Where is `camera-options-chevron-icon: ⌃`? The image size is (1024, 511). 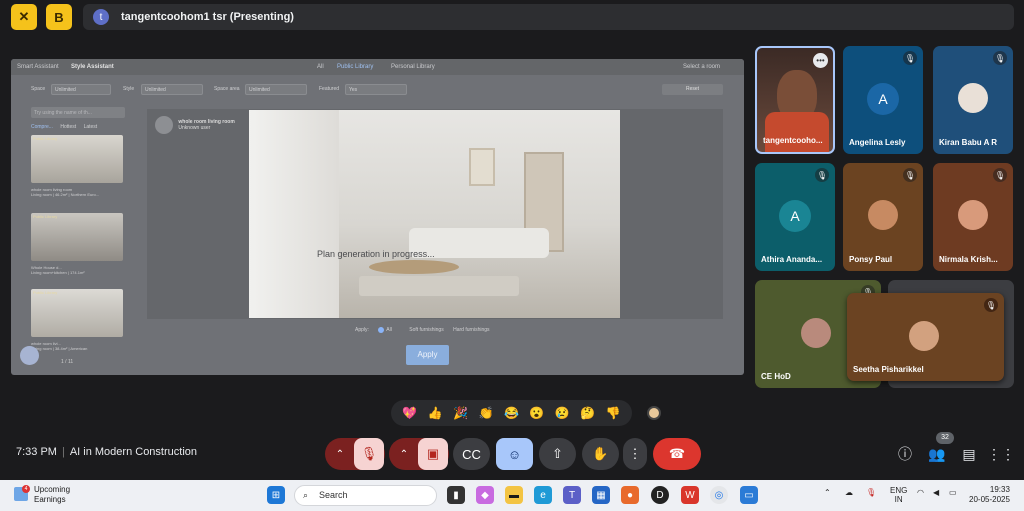 camera-options-chevron-icon: ⌃ is located at coordinates (404, 454).